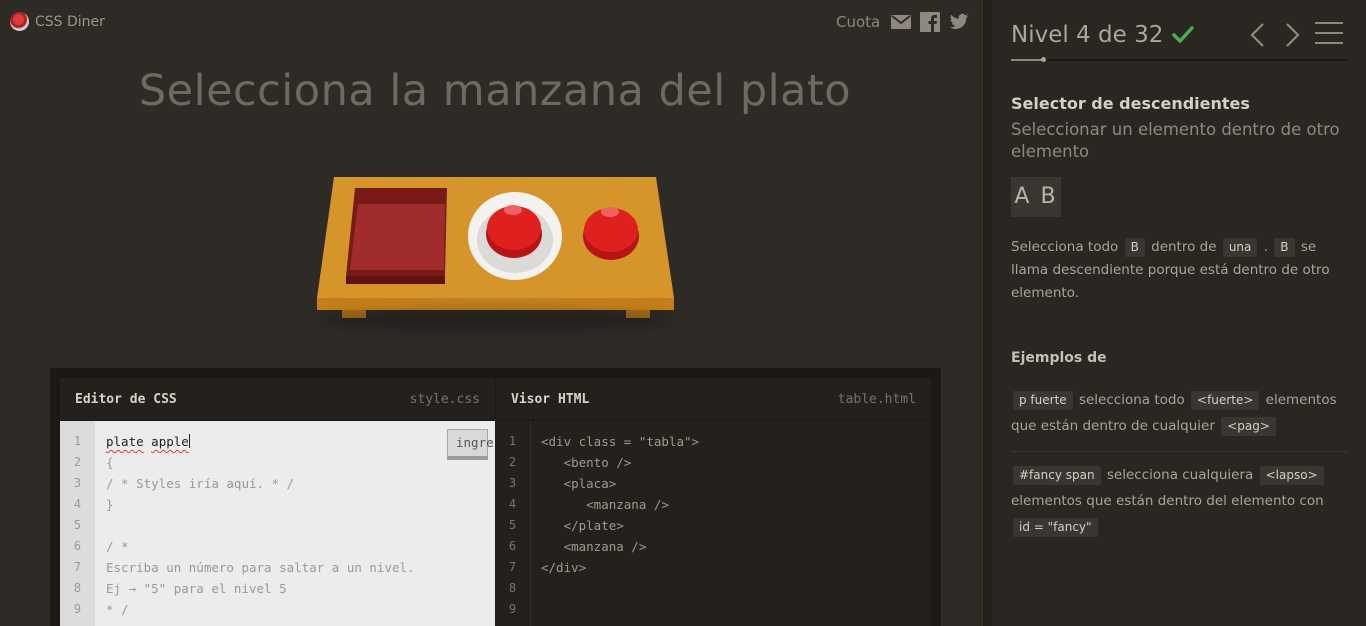 The height and width of the screenshot is (626, 1366). Describe the element at coordinates (1059, 358) in the screenshot. I see `examples-title: Ejemplos de` at that location.